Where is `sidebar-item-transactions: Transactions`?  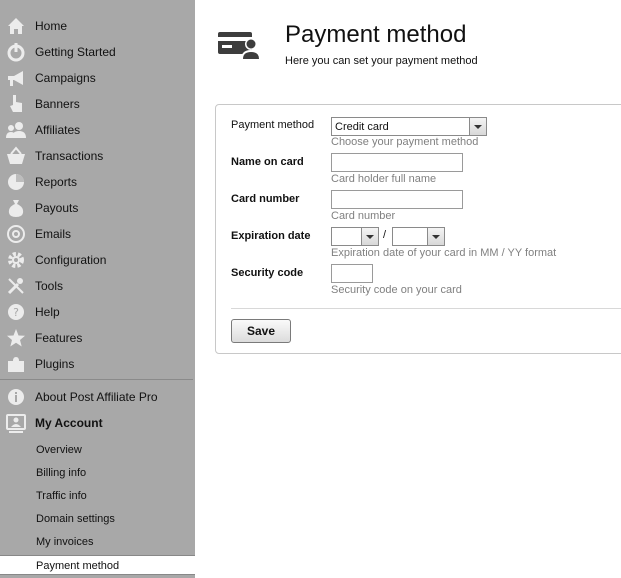
sidebar-item-transactions: Transactions is located at coordinates (97, 156).